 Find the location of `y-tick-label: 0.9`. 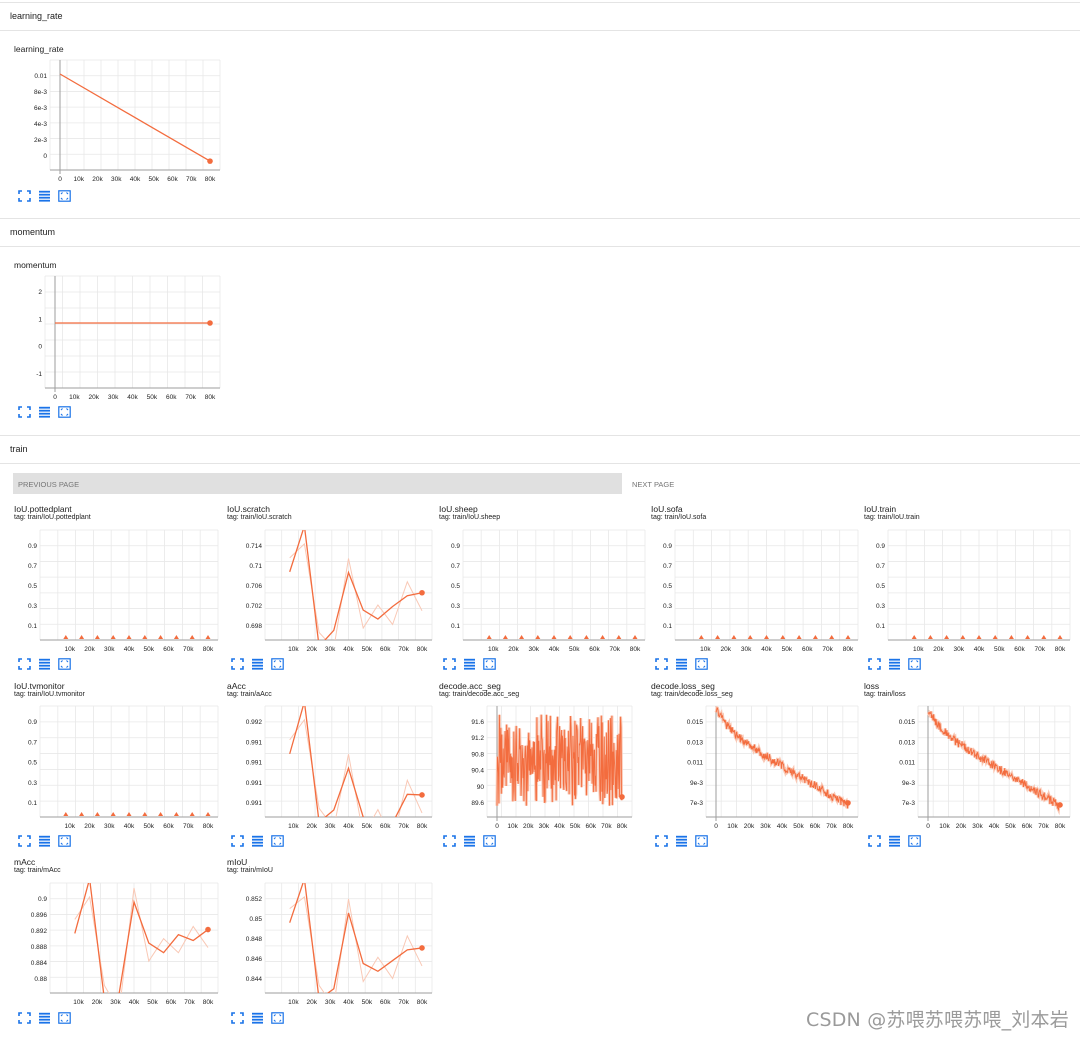

y-tick-label: 0.9 is located at coordinates (32, 722).